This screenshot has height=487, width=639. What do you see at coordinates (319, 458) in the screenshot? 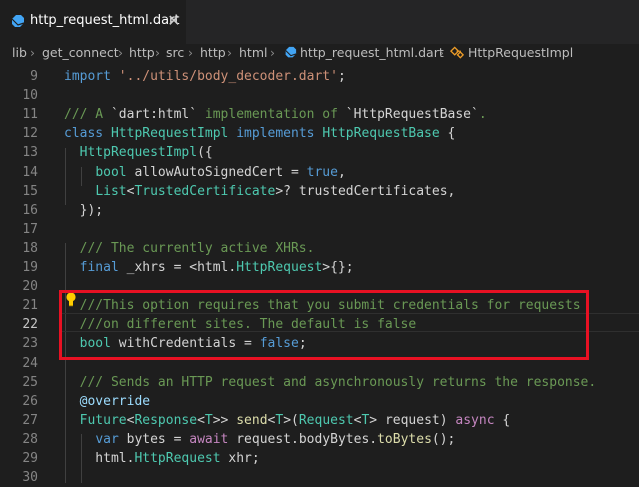
I see `code-line: 29 html.HttpRequest xhr;` at bounding box center [319, 458].